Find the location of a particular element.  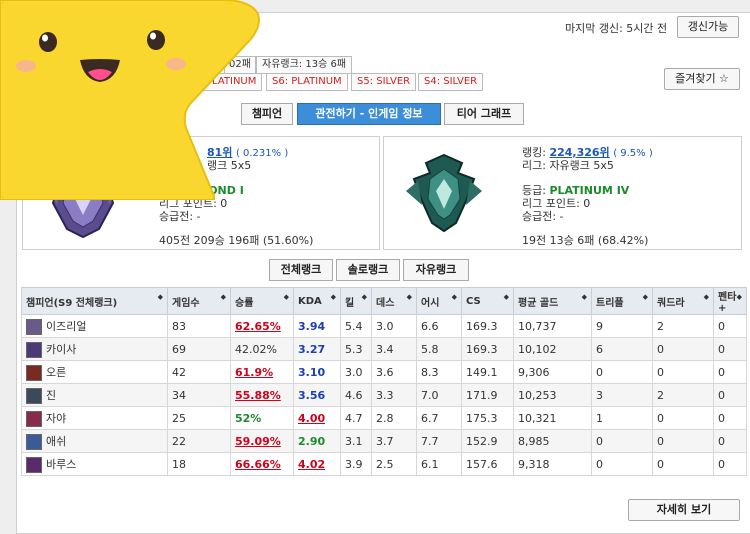

gold-cell: 8,985 is located at coordinates (552, 441).